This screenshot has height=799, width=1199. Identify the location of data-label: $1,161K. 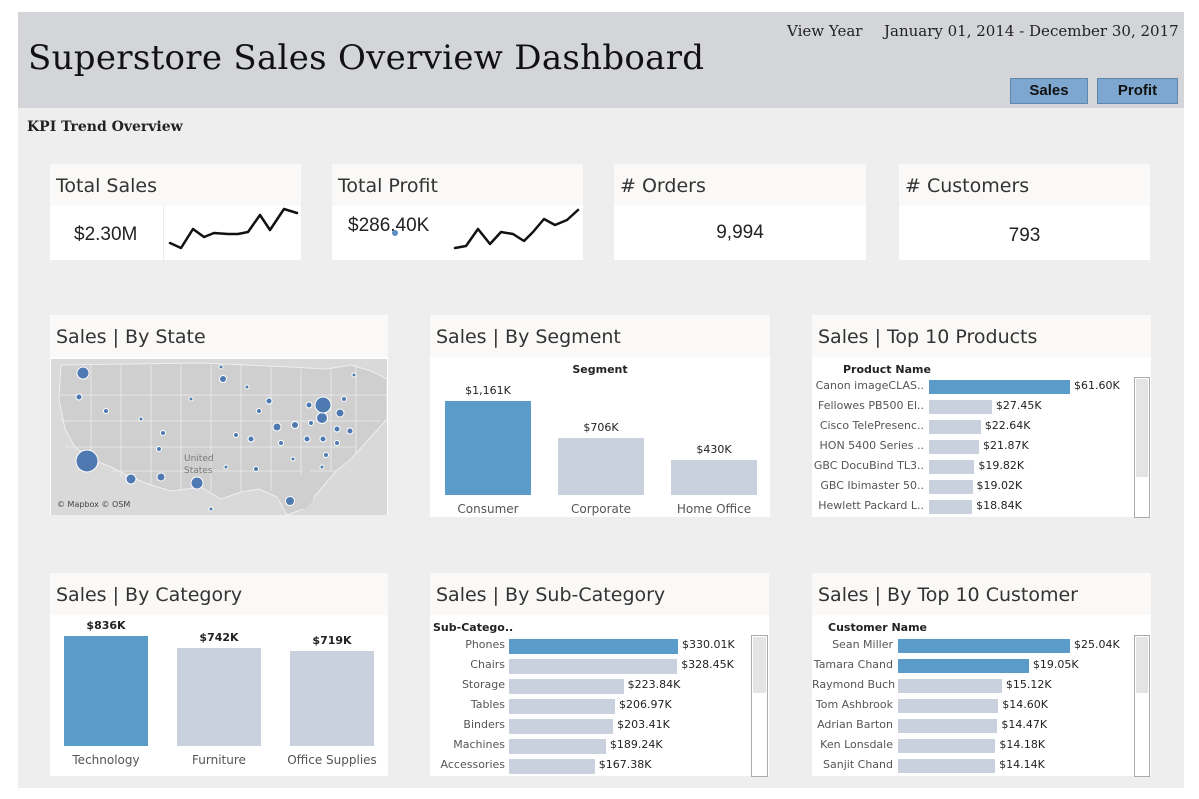
(488, 390).